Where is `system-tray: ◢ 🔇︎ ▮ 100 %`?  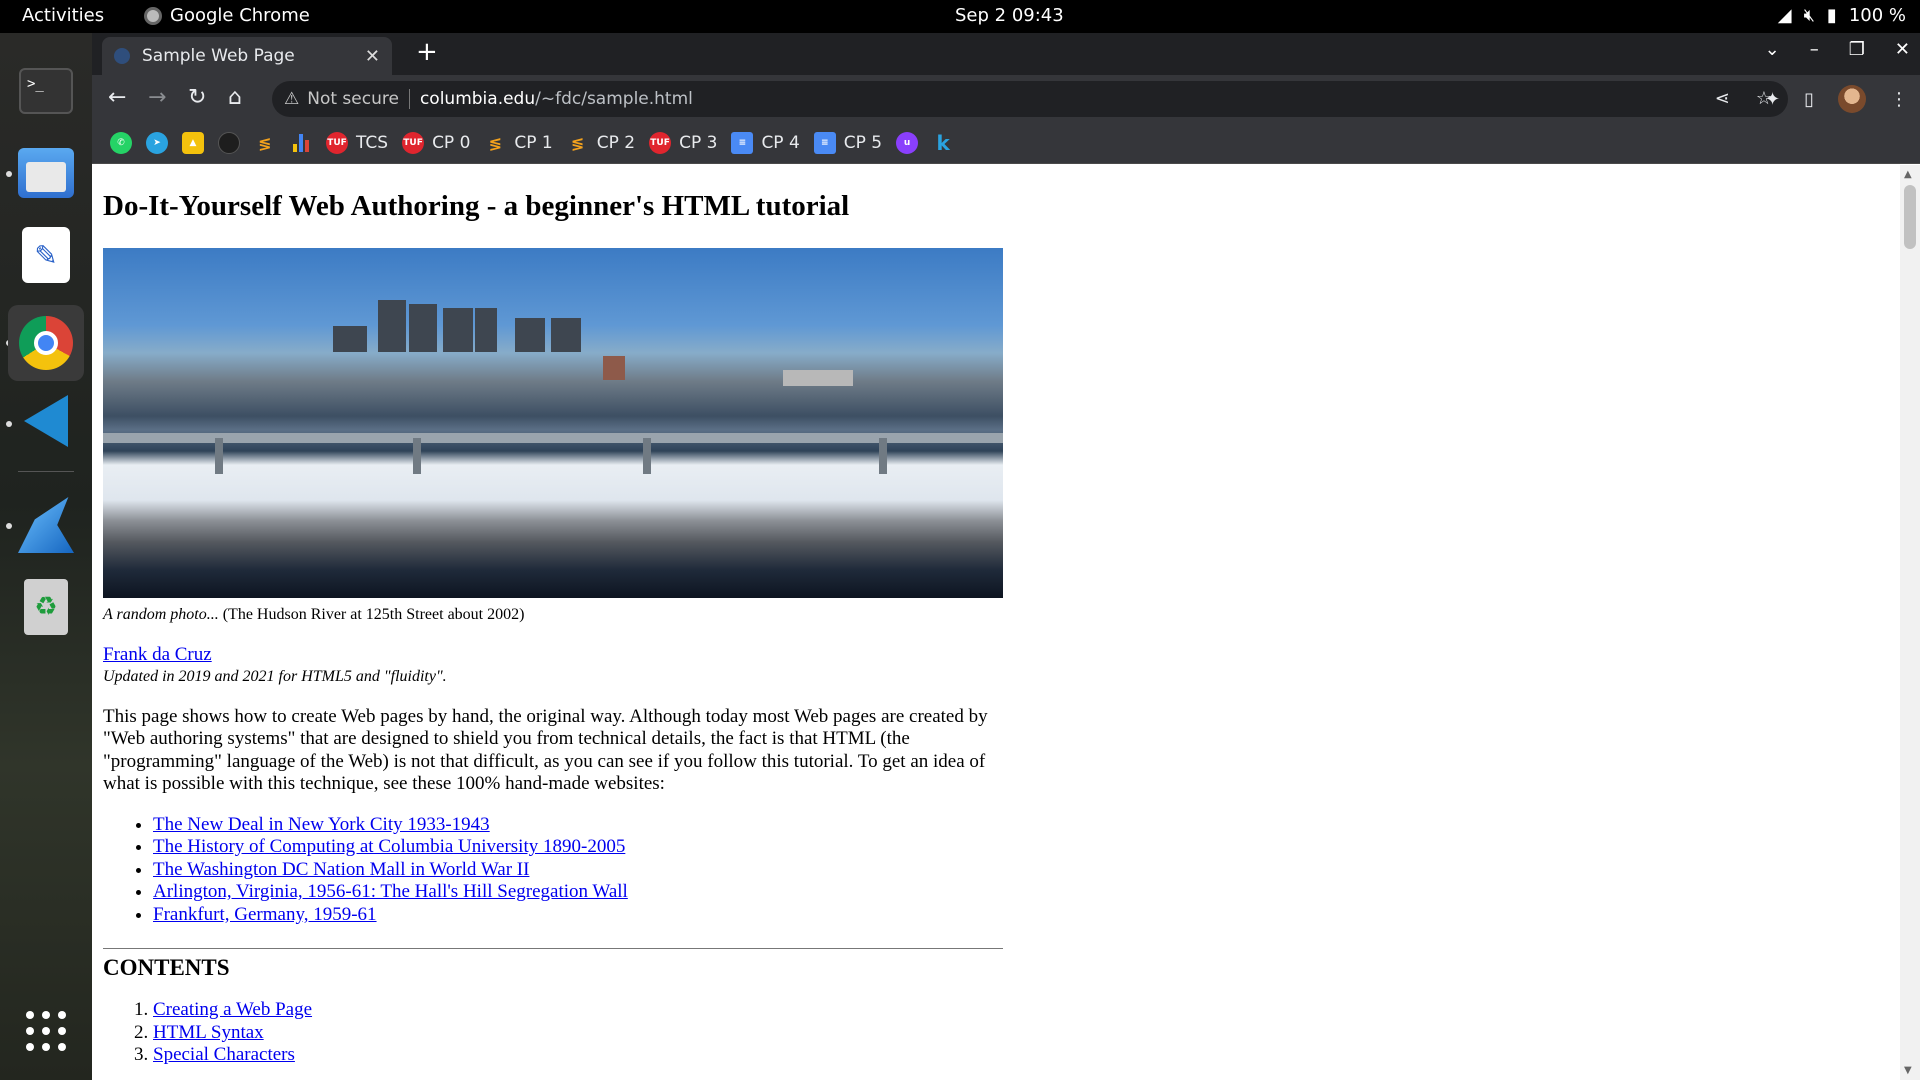
system-tray: ◢ 🔇︎ ▮ 100 % is located at coordinates (1842, 15).